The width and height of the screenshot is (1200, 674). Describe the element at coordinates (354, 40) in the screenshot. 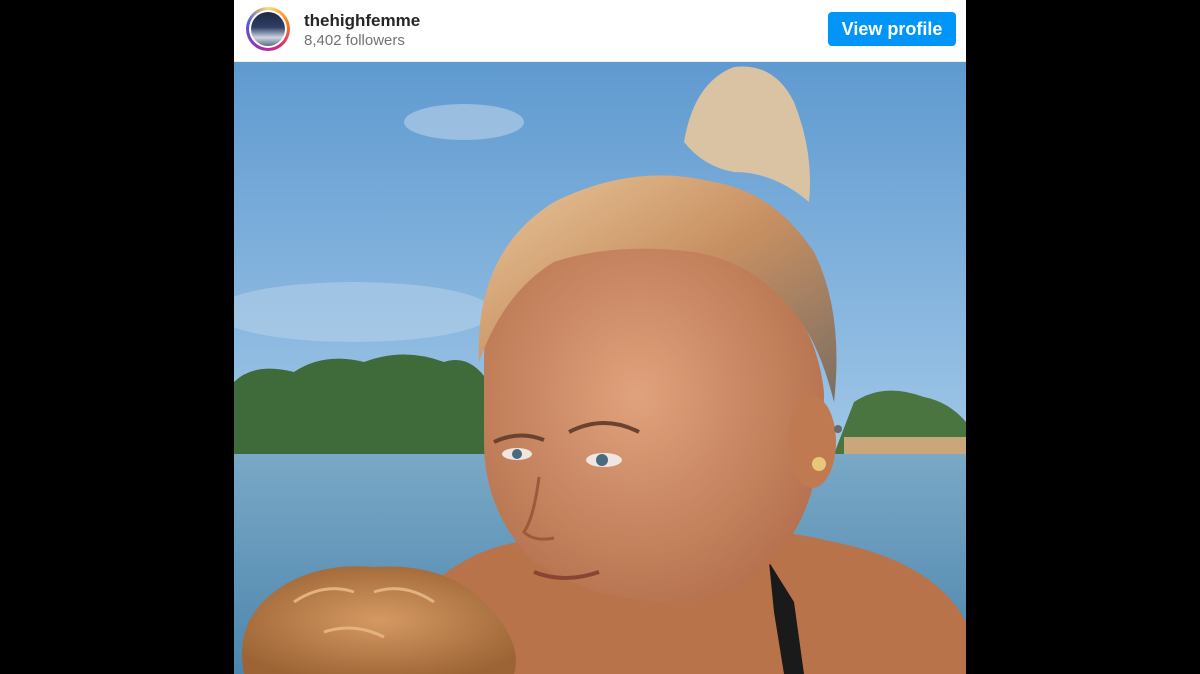

I see `followers-count: 8,402 followers` at that location.